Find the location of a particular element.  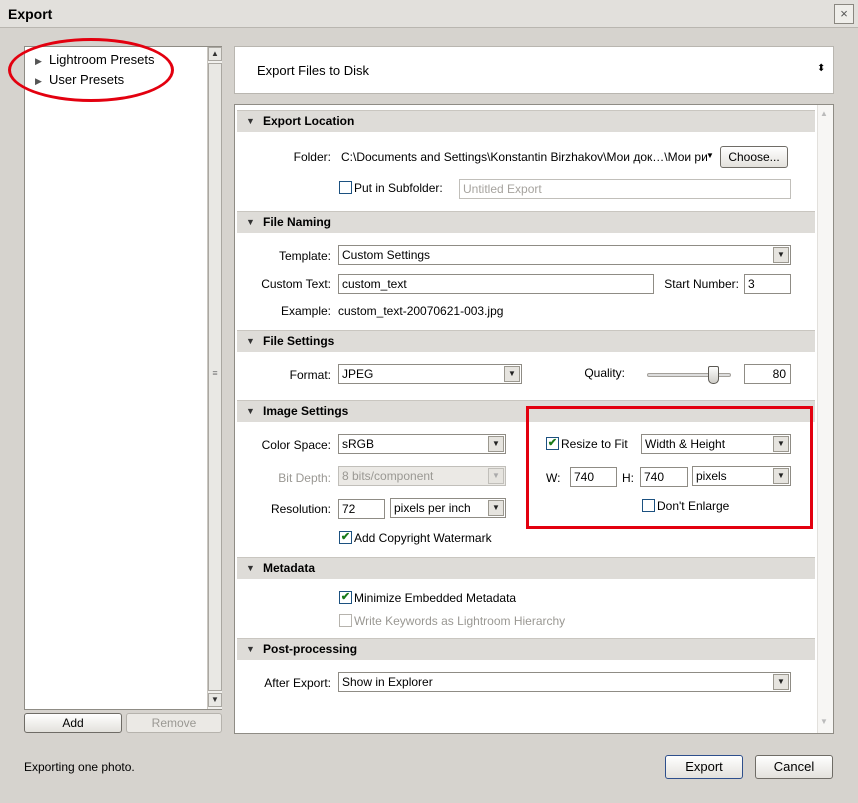

annotation-ellipse is located at coordinates (91, 70).